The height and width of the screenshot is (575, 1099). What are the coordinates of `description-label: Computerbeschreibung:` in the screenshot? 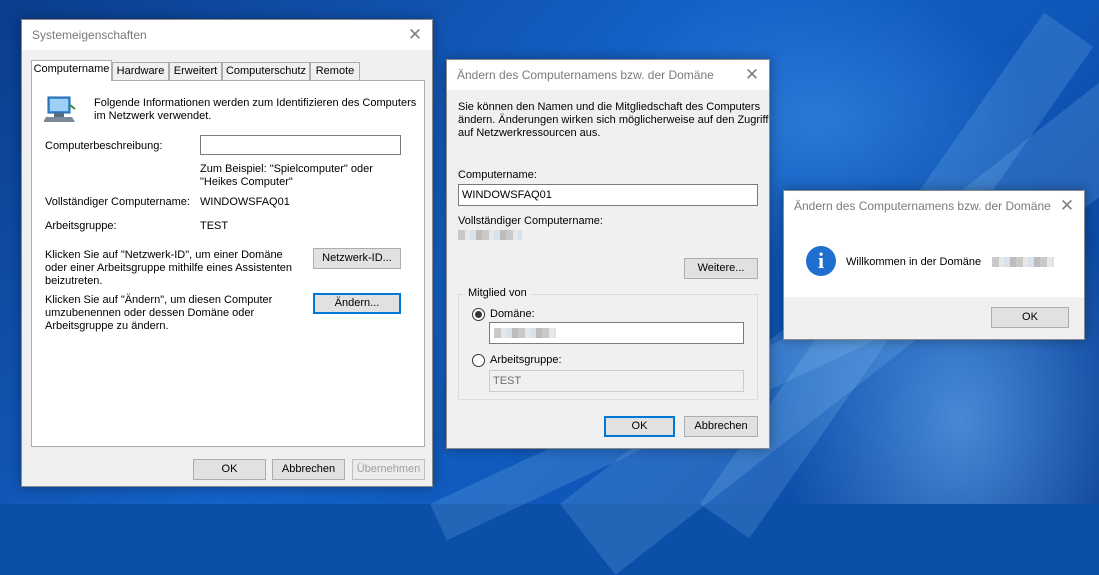 It's located at (104, 146).